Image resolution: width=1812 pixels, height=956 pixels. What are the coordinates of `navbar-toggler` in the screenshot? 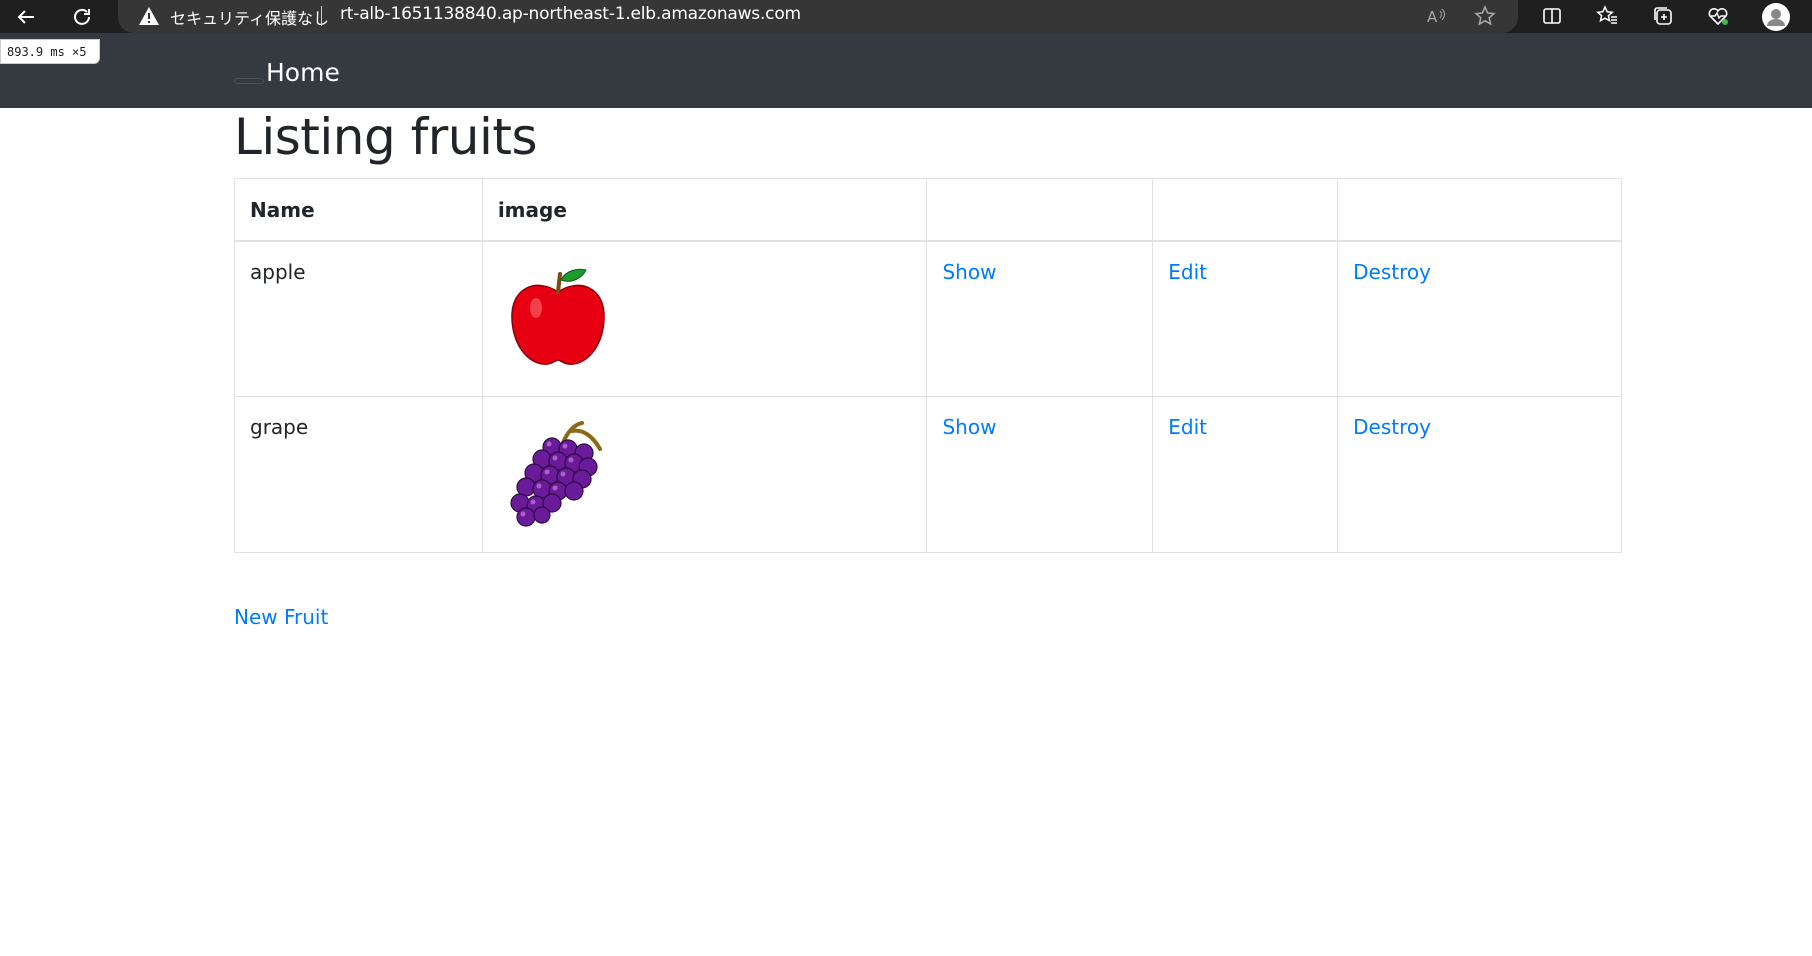 It's located at (249, 81).